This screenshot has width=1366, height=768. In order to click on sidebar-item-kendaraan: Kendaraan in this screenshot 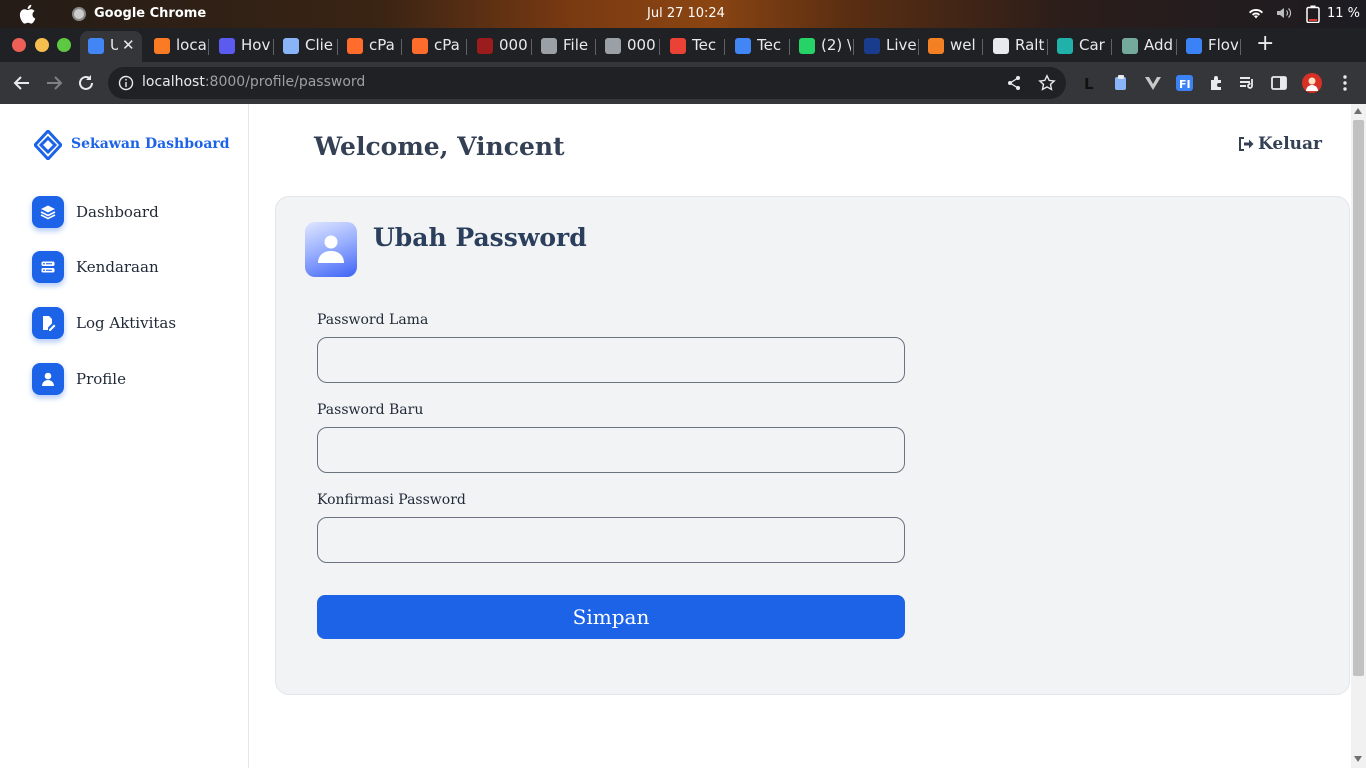, I will do `click(132, 267)`.